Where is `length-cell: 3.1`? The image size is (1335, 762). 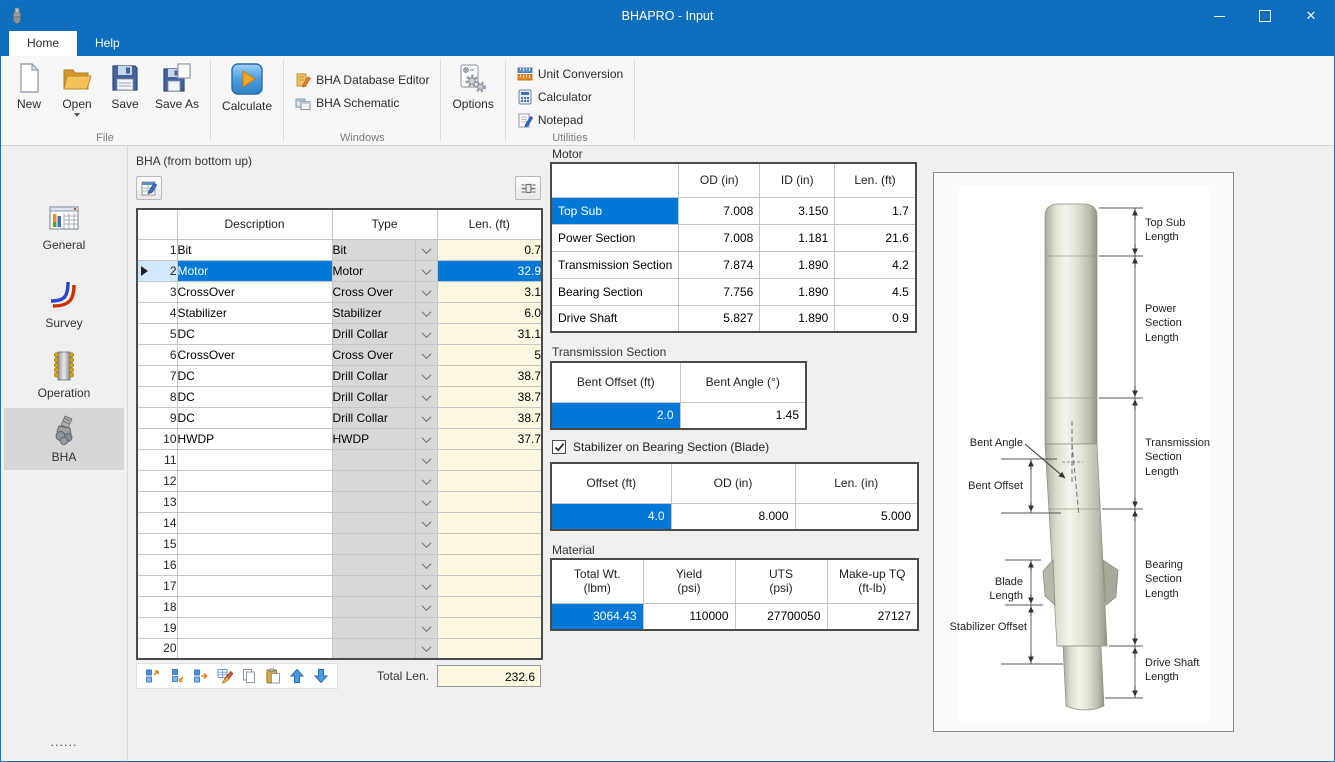
length-cell: 3.1 is located at coordinates (489, 291).